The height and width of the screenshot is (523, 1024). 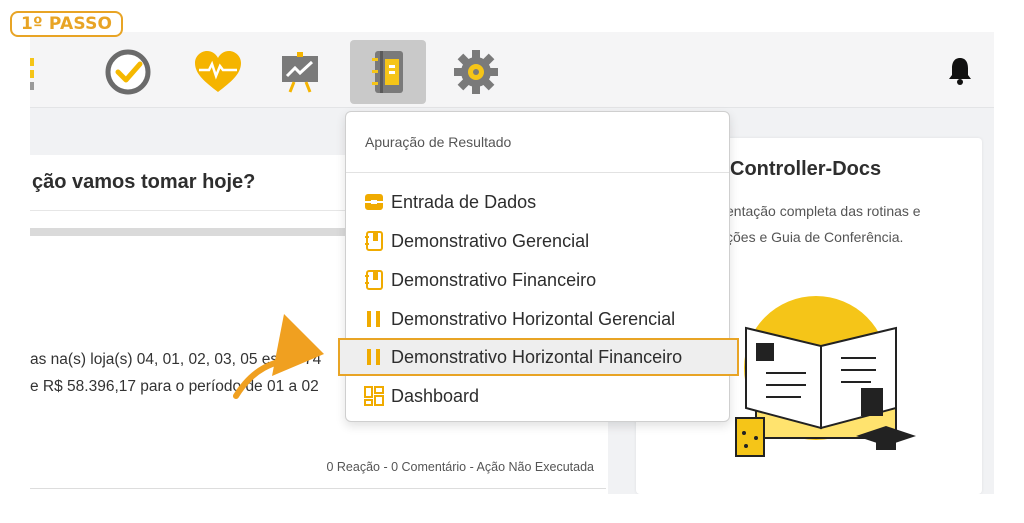 I want to click on clock-check-icon, so click(x=128, y=72).